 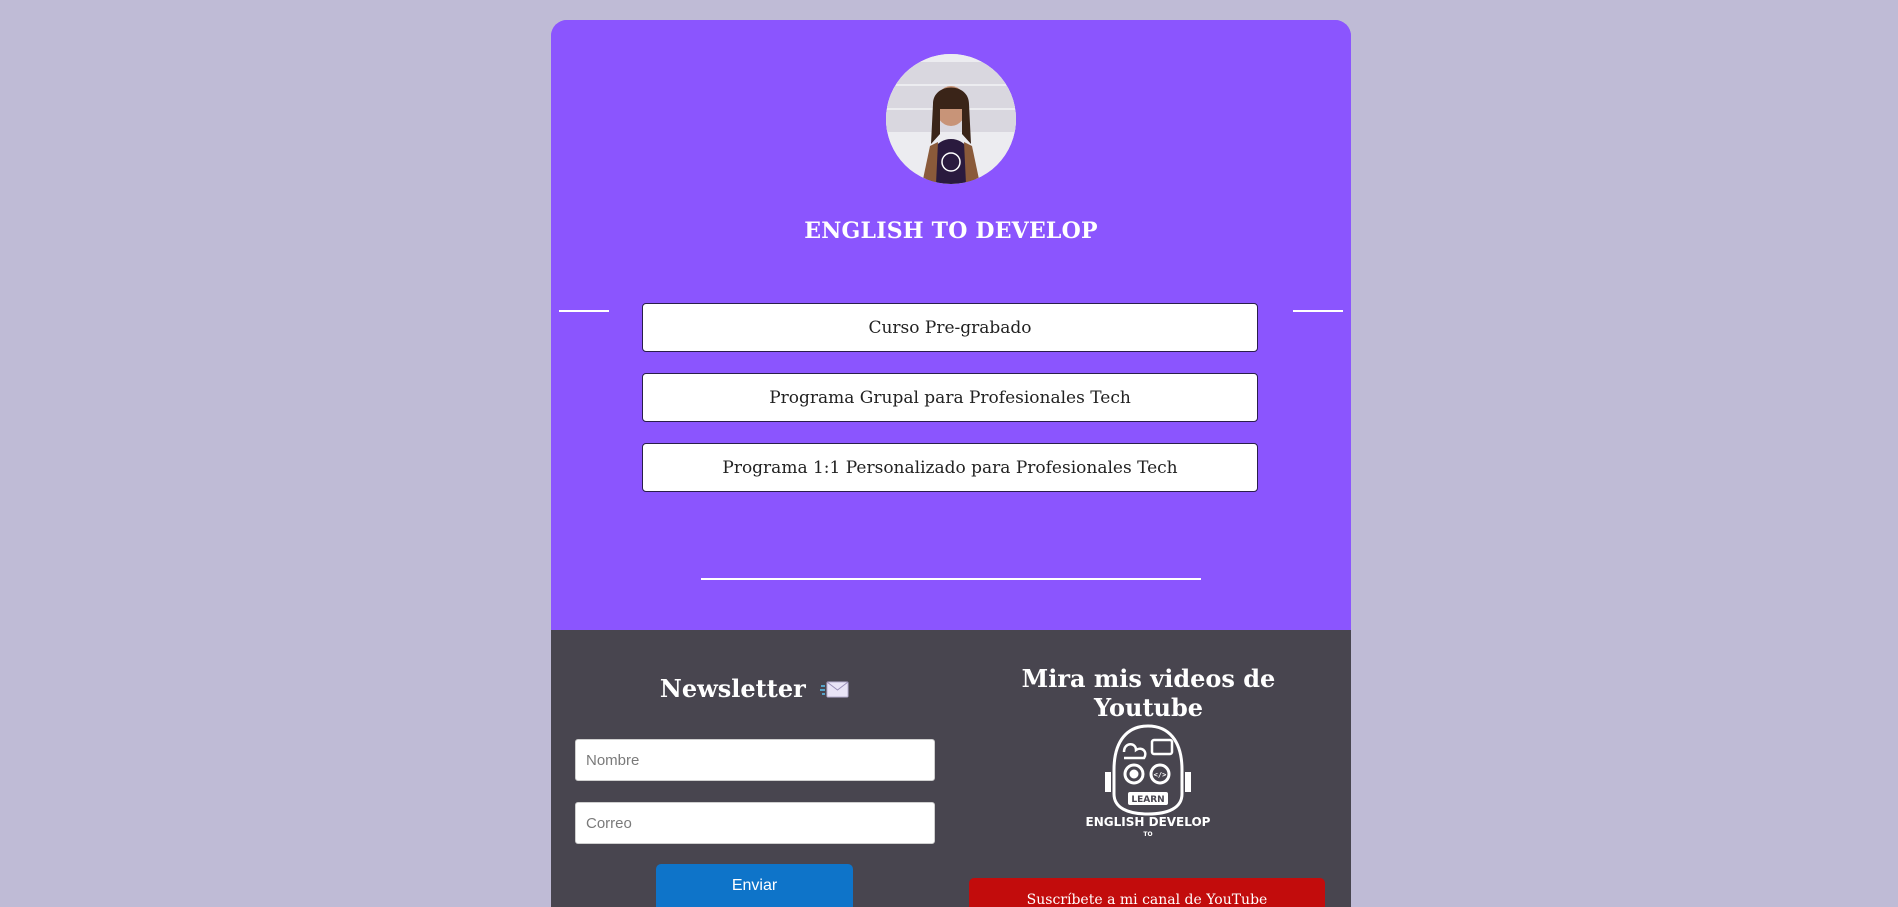 What do you see at coordinates (835, 690) in the screenshot?
I see `envelope-icon` at bounding box center [835, 690].